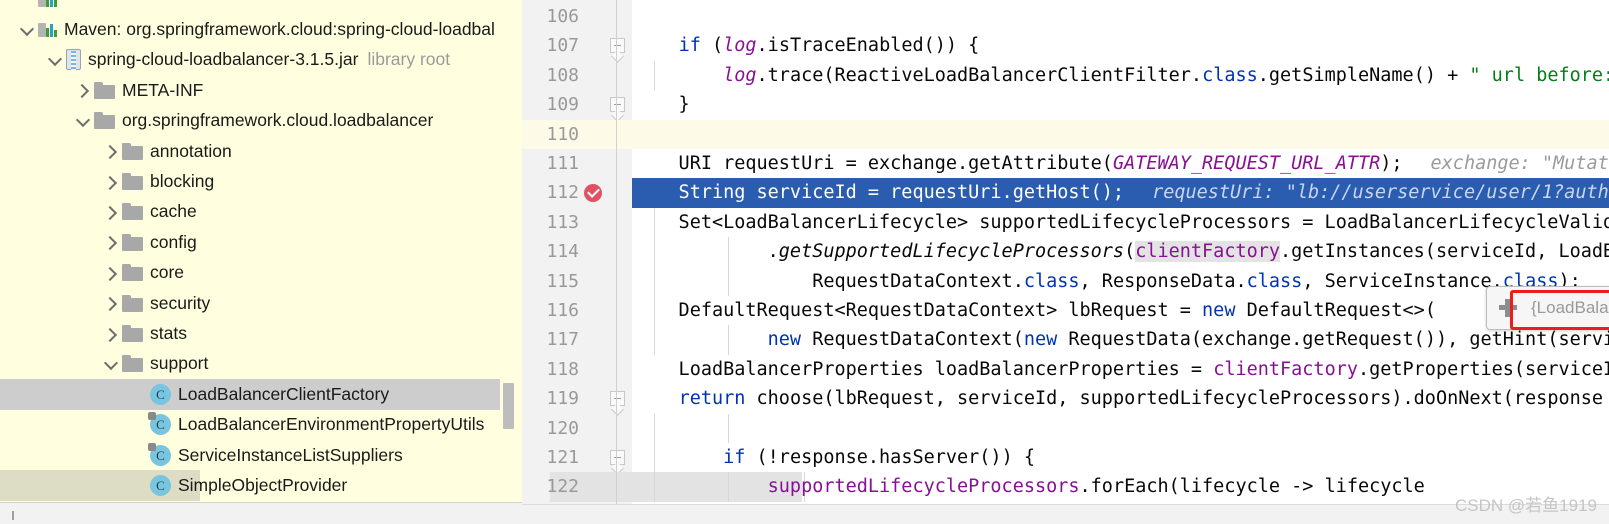 Image resolution: width=1609 pixels, height=524 pixels. Describe the element at coordinates (261, 7) in the screenshot. I see `tree-row` at that location.